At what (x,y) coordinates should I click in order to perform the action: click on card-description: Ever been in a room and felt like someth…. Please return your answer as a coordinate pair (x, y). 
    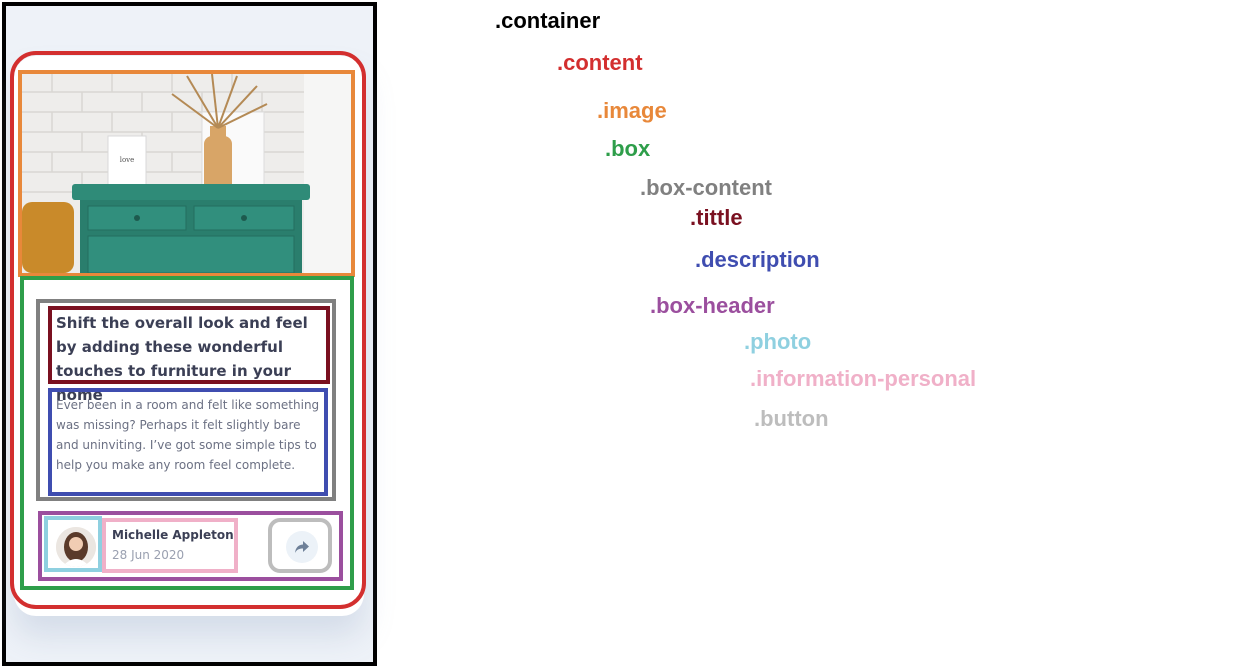
    Looking at the image, I should click on (188, 435).